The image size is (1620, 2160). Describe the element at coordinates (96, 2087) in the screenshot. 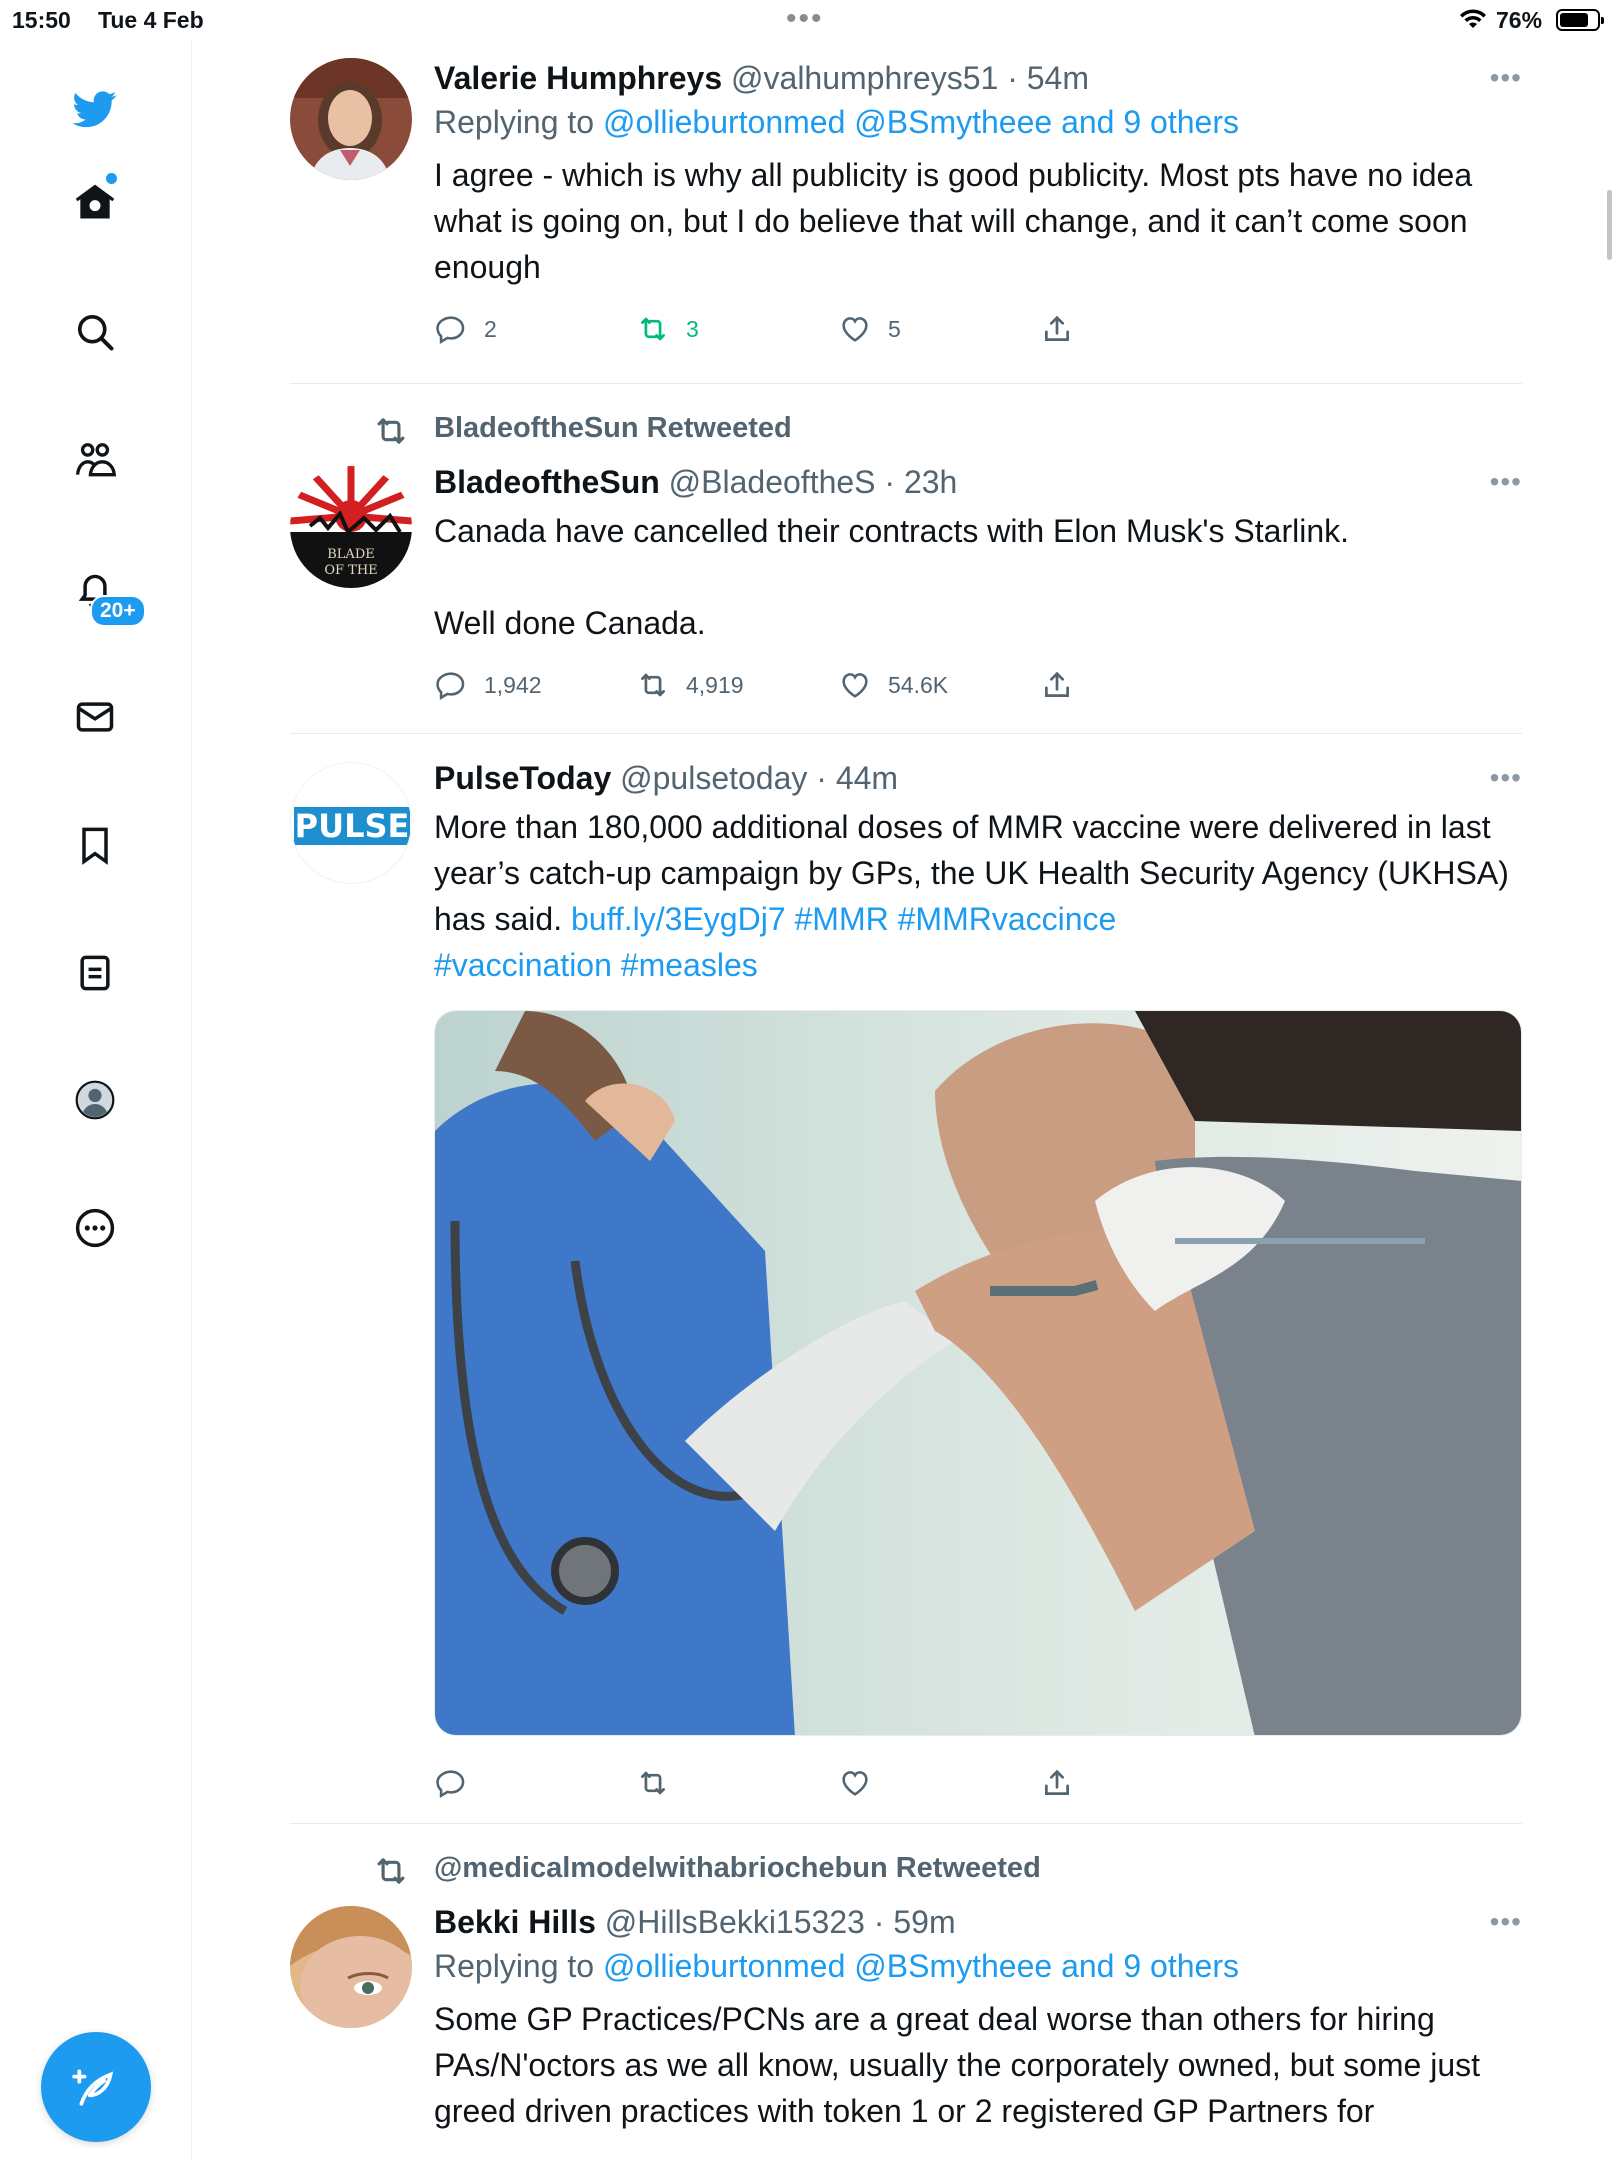

I see `compose-tweet-button` at that location.